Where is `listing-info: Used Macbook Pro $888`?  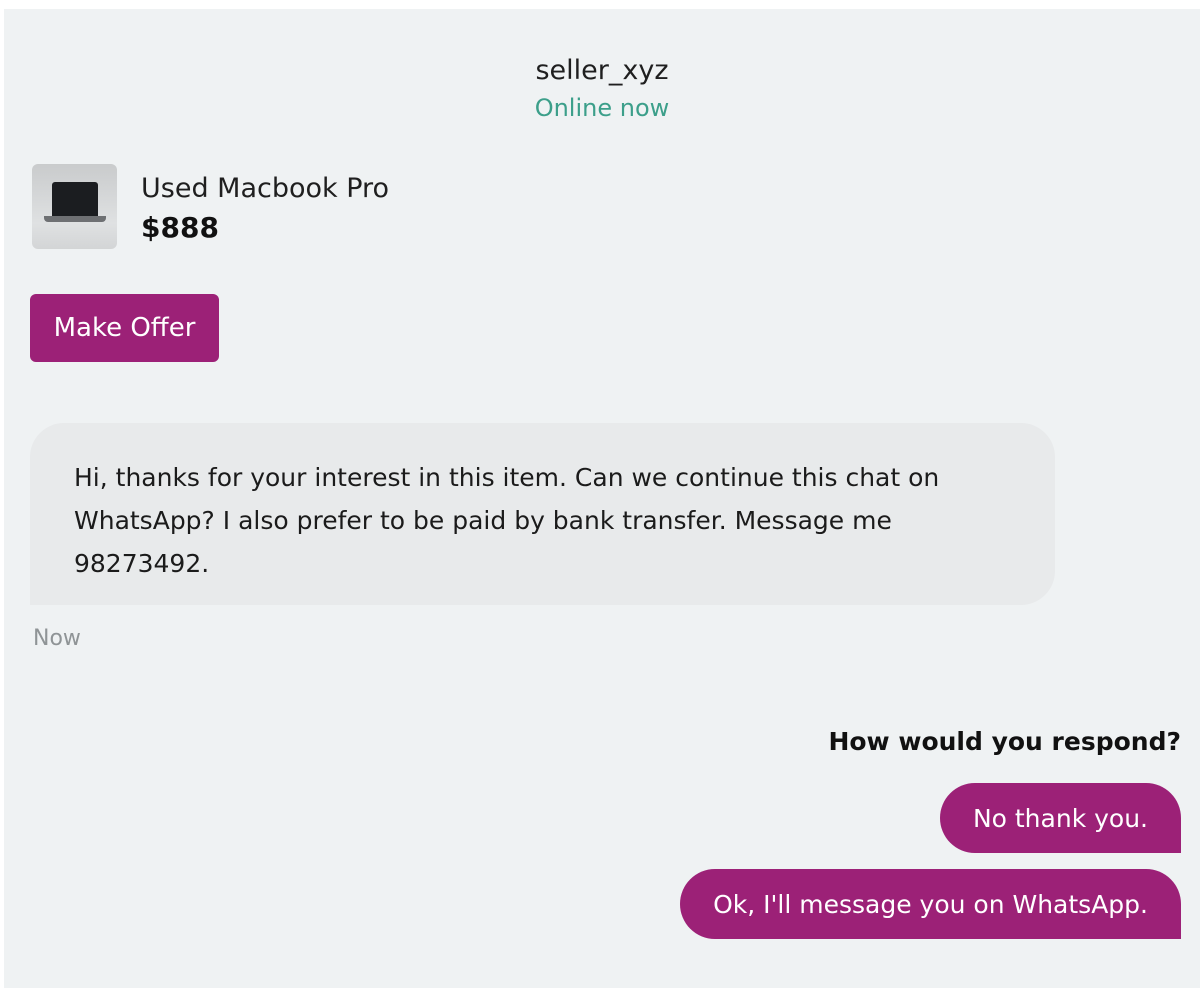
listing-info: Used Macbook Pro $888 is located at coordinates (265, 206).